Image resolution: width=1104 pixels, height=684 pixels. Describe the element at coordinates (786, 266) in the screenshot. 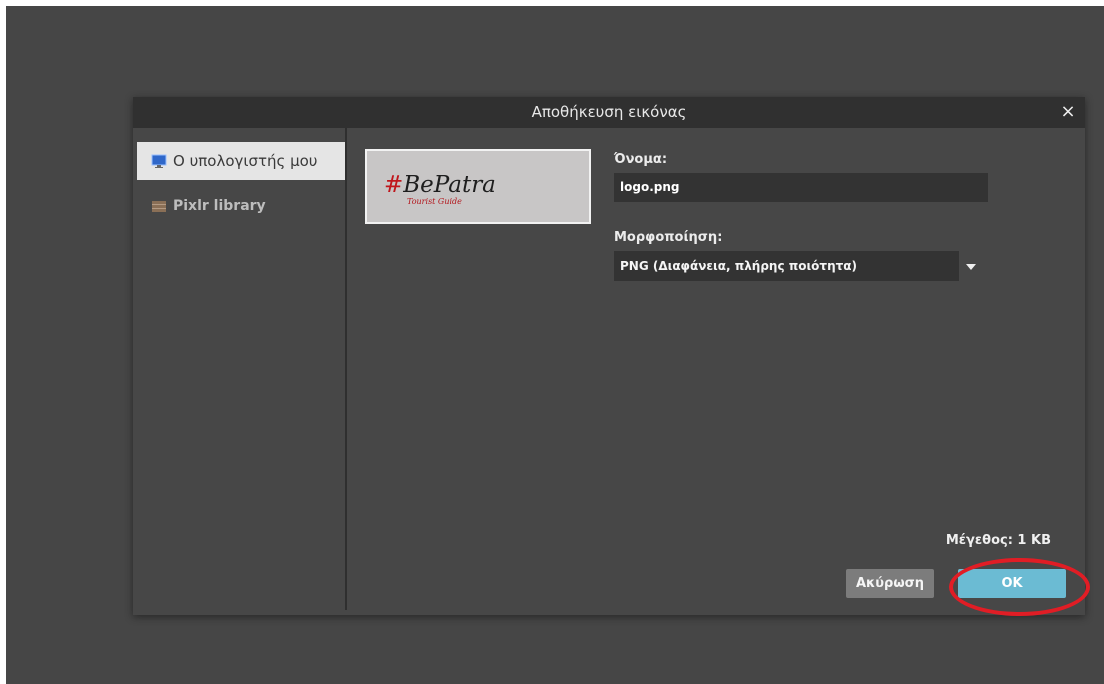

I see `format-dropdown: PNG (Διαφάνεια, πλήρης ποιότητα)` at that location.